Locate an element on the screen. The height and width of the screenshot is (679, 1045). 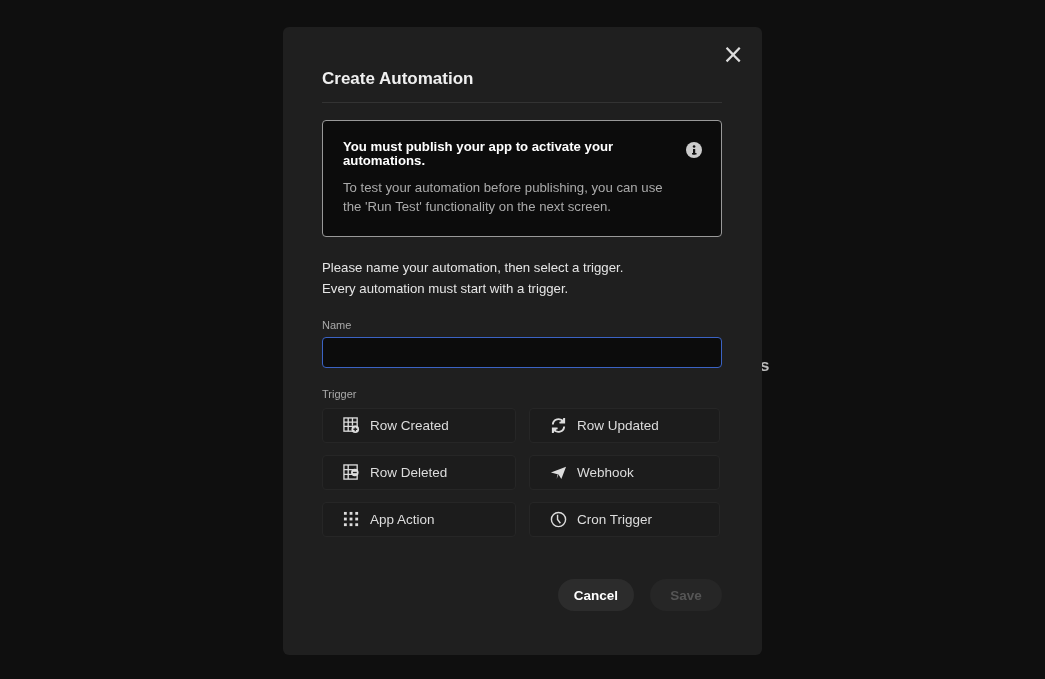
notice-text: To test your automation before publishing, you can use the 'Run Test' functionality on the next screen. is located at coordinates (503, 197).